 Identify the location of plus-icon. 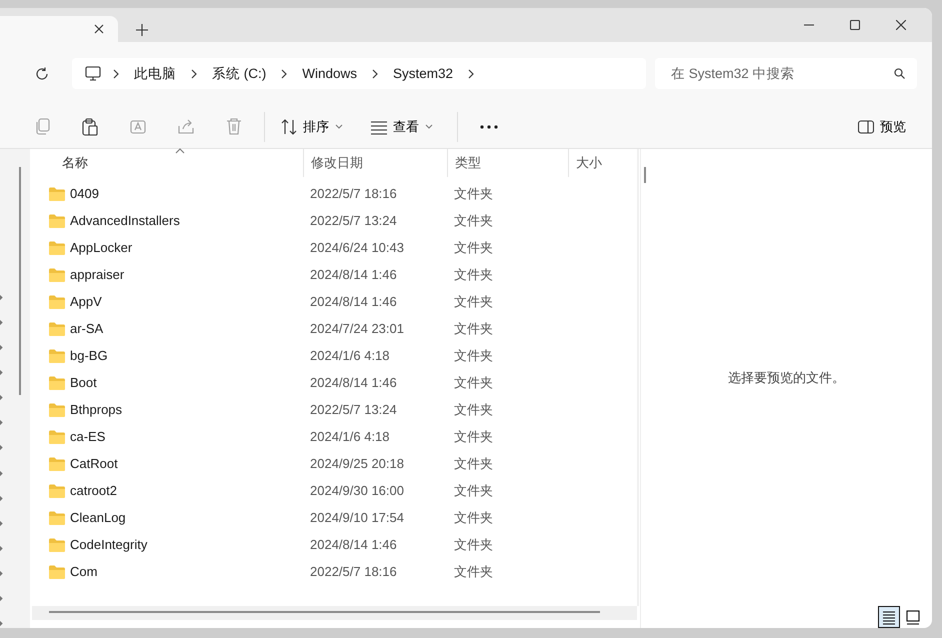
(142, 30).